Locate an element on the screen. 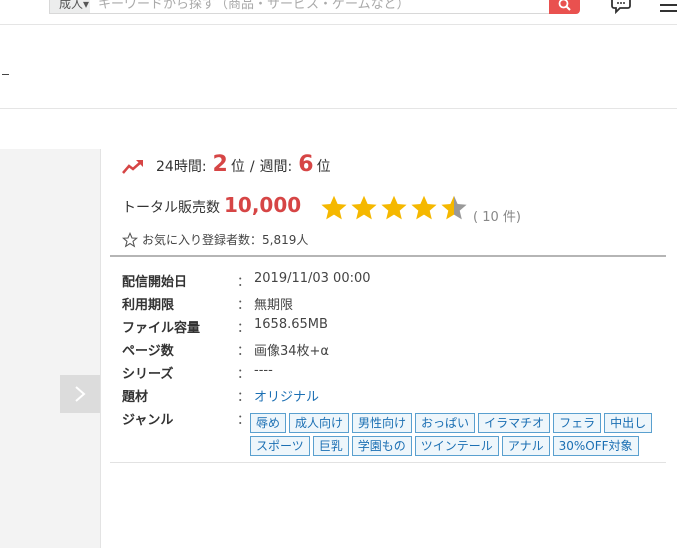 The height and width of the screenshot is (548, 677). rank-24h-unit: 位 is located at coordinates (237, 167).